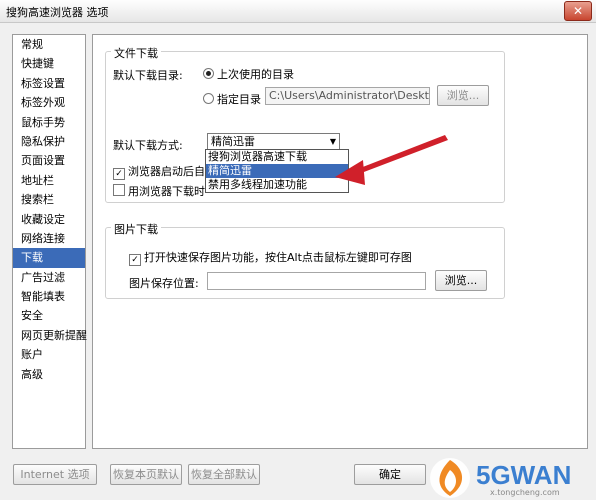 The image size is (596, 500). Describe the element at coordinates (49, 122) in the screenshot. I see `sidebar-item: 鼠标手势` at that location.